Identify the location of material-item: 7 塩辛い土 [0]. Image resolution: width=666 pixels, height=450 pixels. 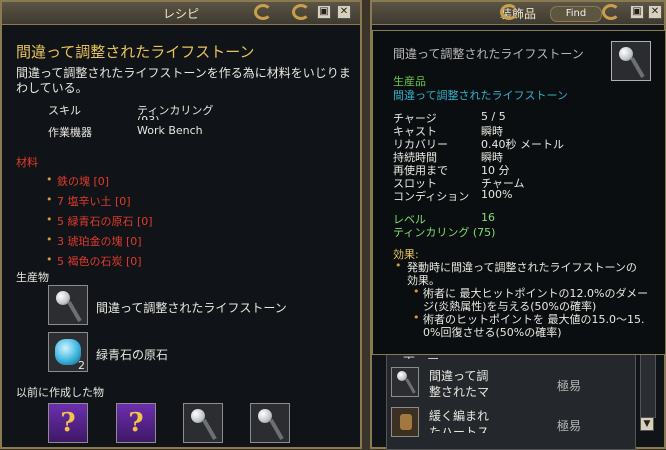
(94, 201).